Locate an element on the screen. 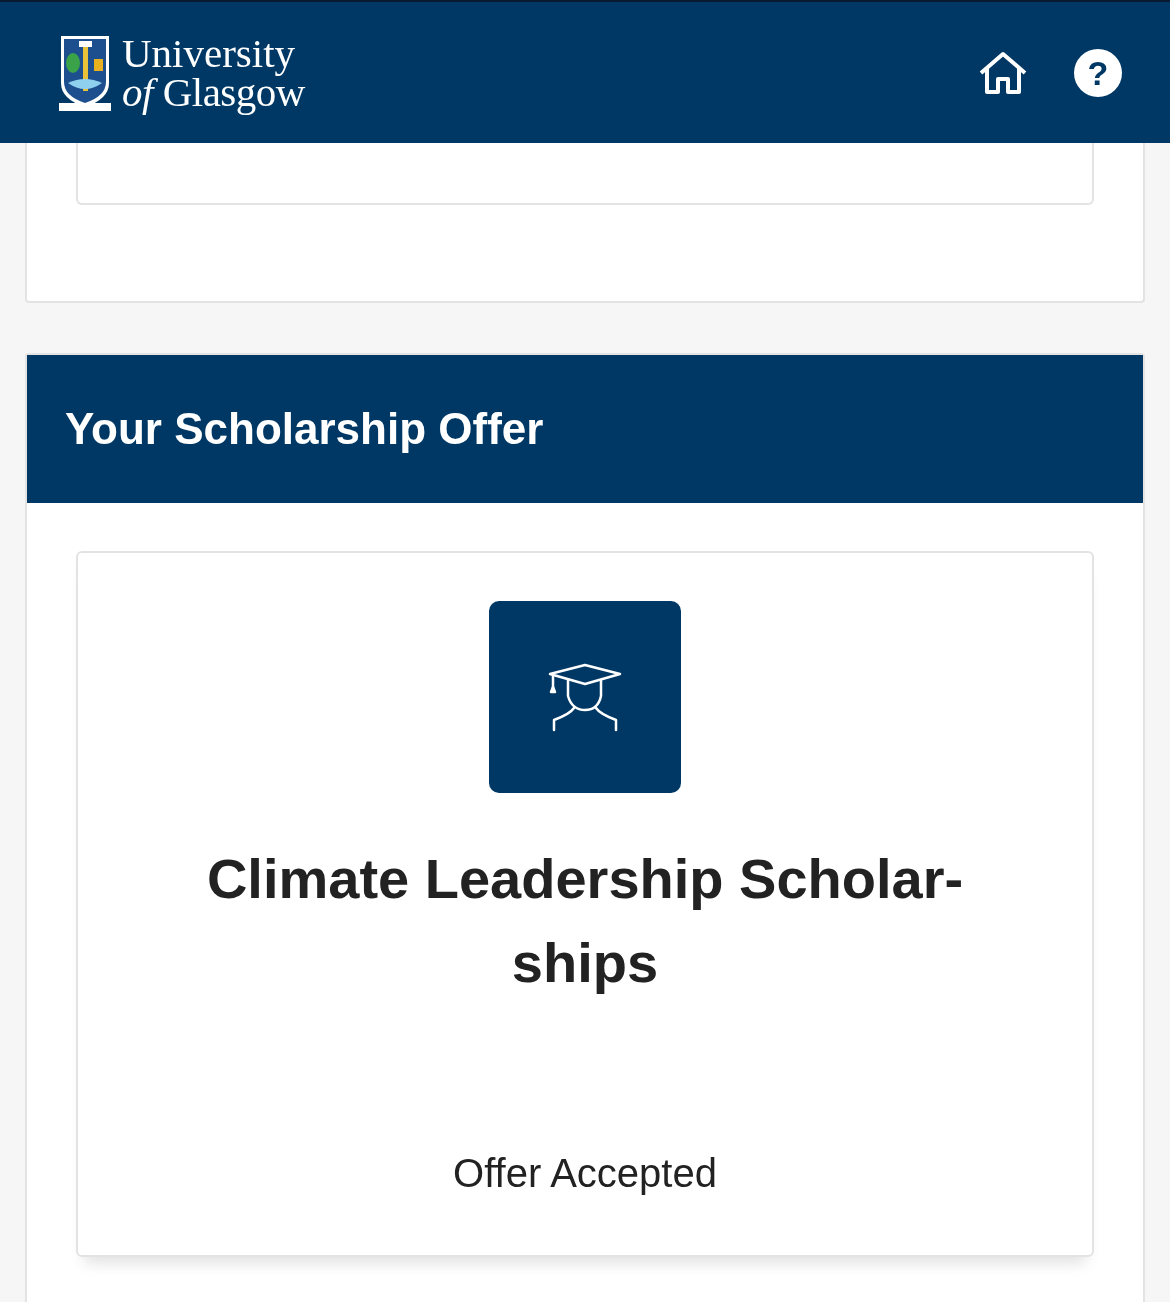 The image size is (1170, 1302). offer-status: Offer Accepted is located at coordinates (585, 1173).